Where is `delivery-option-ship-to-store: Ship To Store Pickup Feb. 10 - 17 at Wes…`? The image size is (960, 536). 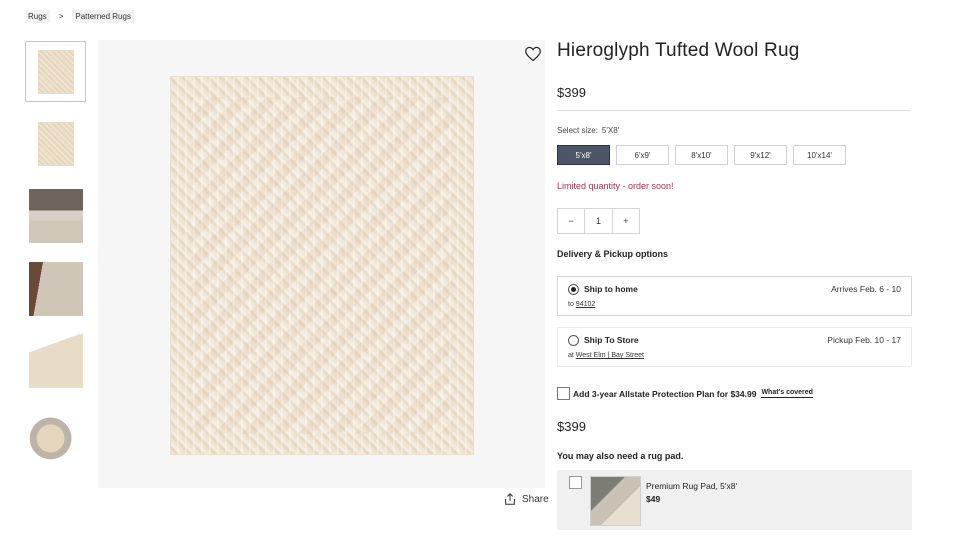
delivery-option-ship-to-store: Ship To Store Pickup Feb. 10 - 17 at Wes… is located at coordinates (734, 347).